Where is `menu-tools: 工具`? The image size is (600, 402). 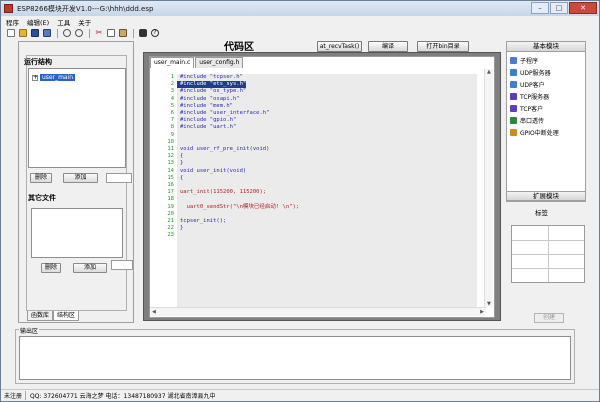
menu-tools: 工具 is located at coordinates (63, 22).